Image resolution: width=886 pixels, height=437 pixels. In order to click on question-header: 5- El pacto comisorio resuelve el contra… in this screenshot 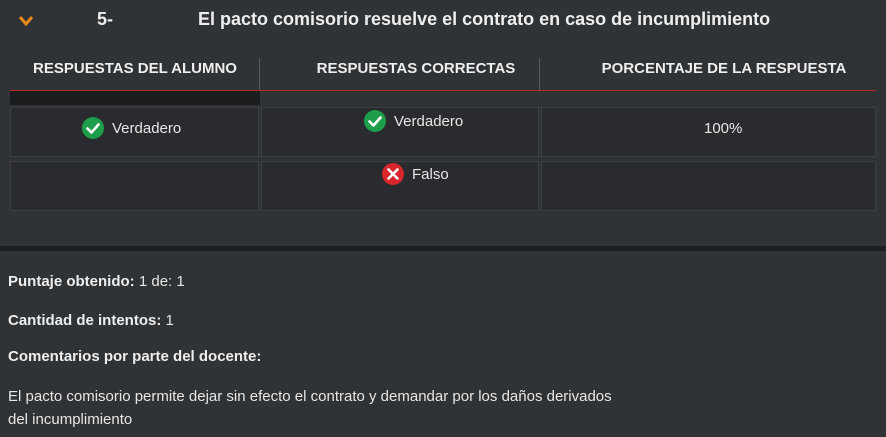, I will do `click(443, 21)`.